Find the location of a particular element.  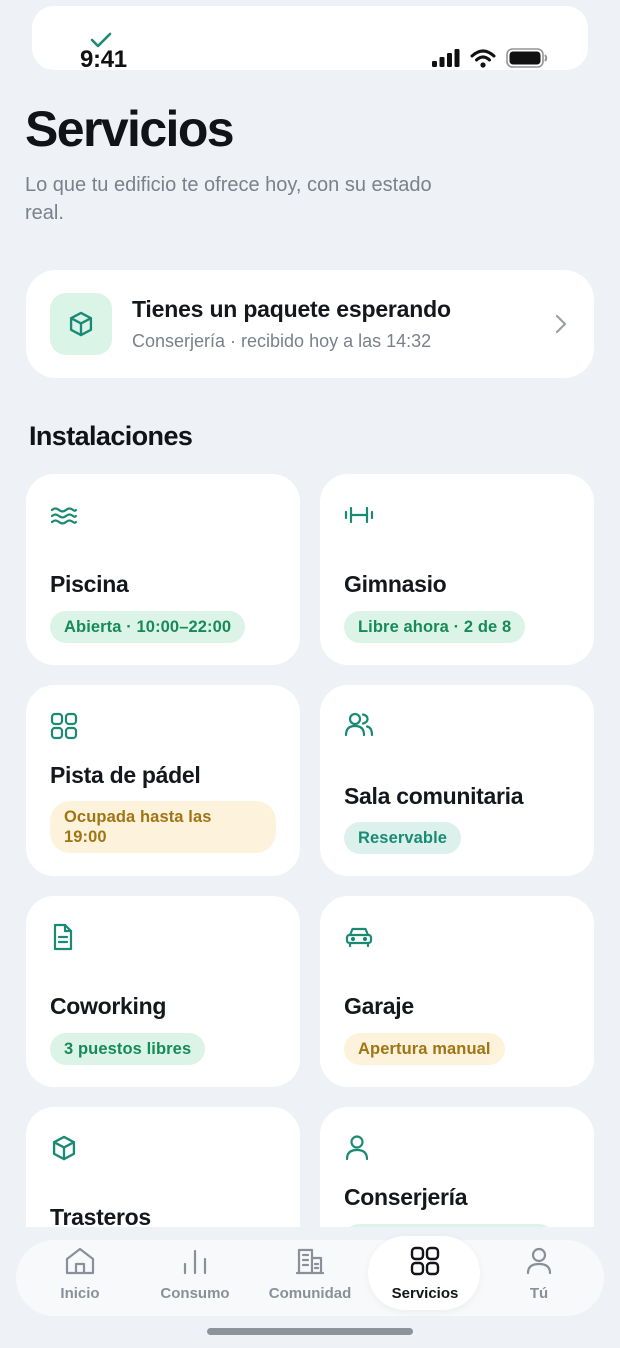

facility-tile-sala-comunitaria: Sala comunitaria Reservable is located at coordinates (457, 780).